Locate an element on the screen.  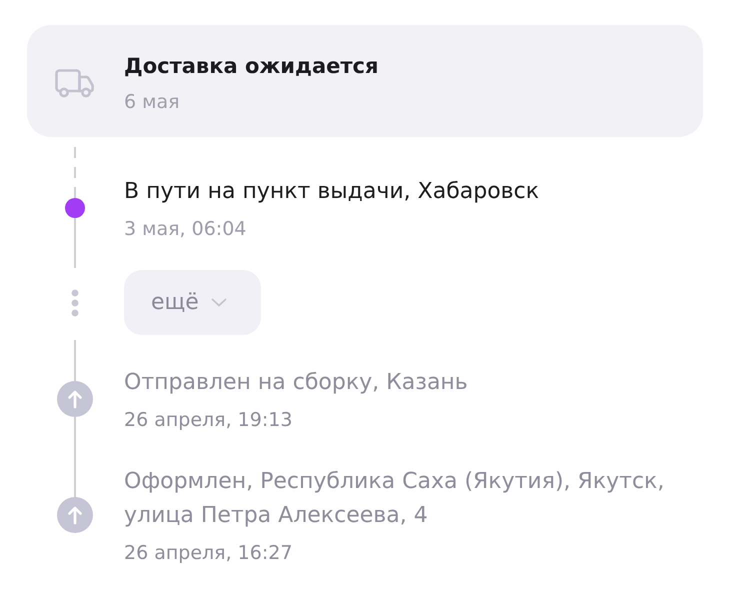
event-date: 26 апреля, 19:13 is located at coordinates (208, 420).